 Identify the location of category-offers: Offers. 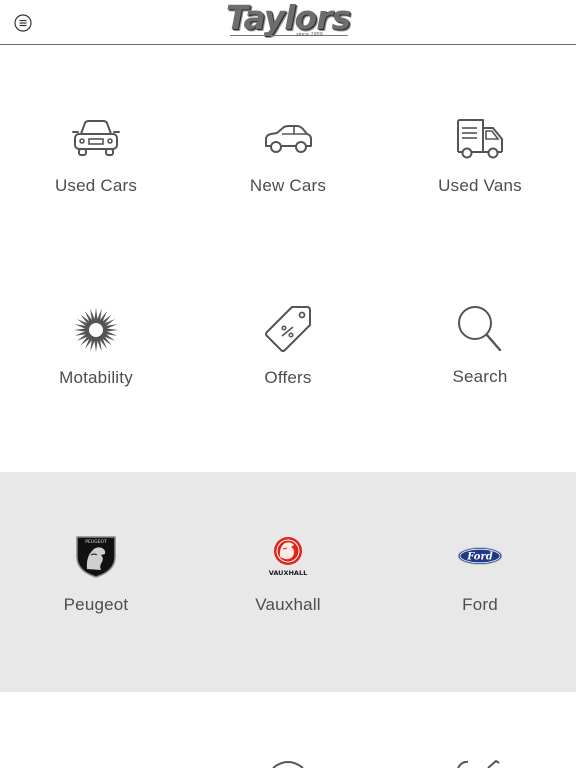
(288, 352).